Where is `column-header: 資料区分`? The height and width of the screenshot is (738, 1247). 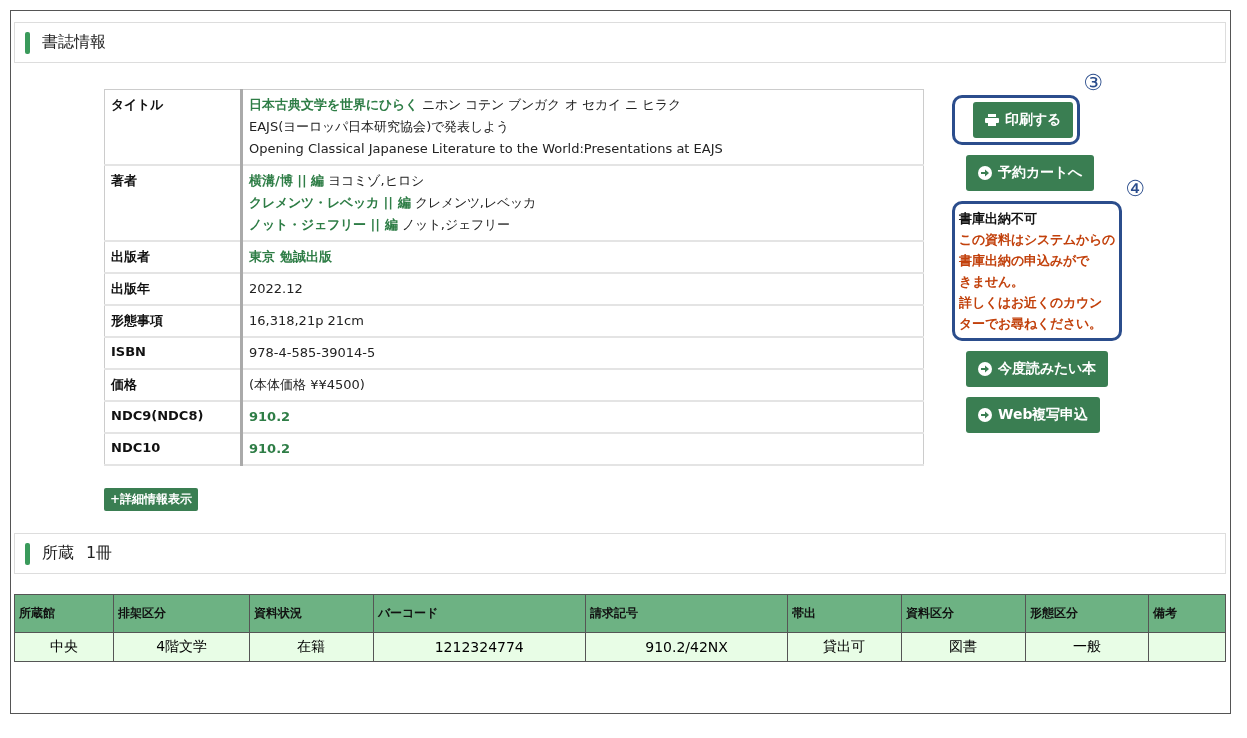
column-header: 資料区分 is located at coordinates (963, 613).